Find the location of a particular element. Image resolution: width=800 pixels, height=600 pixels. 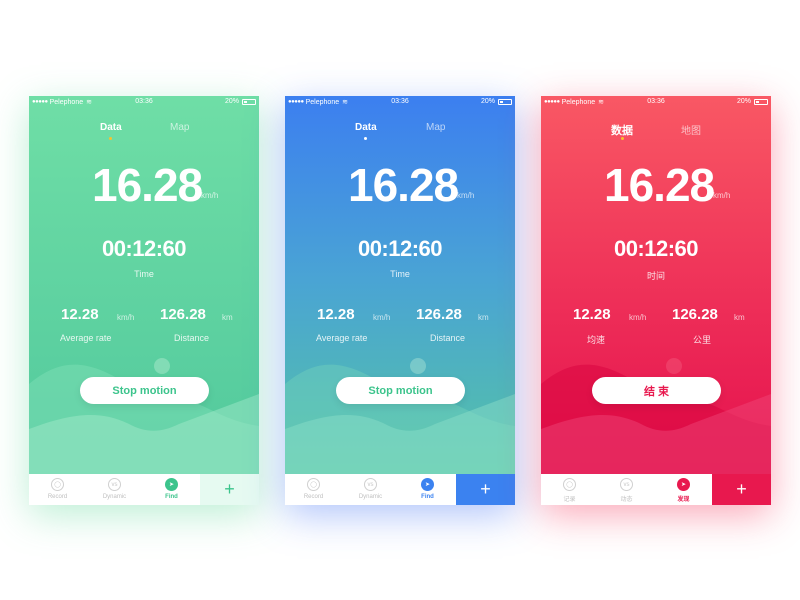

nav-find: ➤ 发现 is located at coordinates (683, 489).